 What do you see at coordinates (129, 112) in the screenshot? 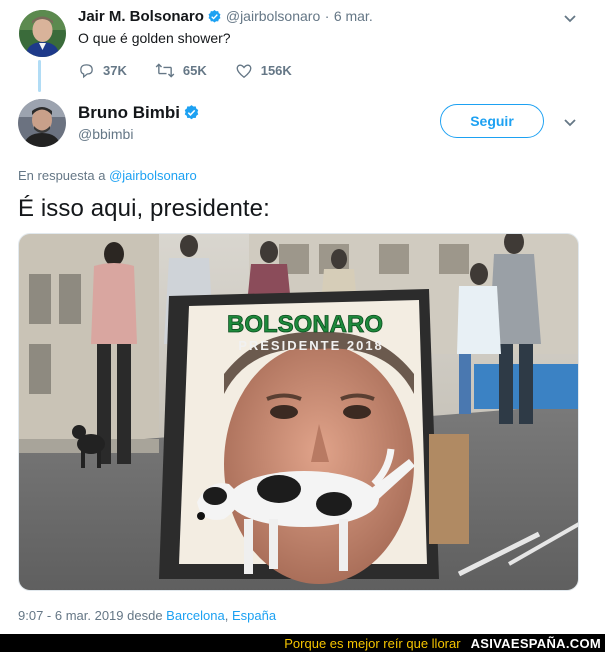
I see `tweet2-author-name: Bruno Bimbi` at bounding box center [129, 112].